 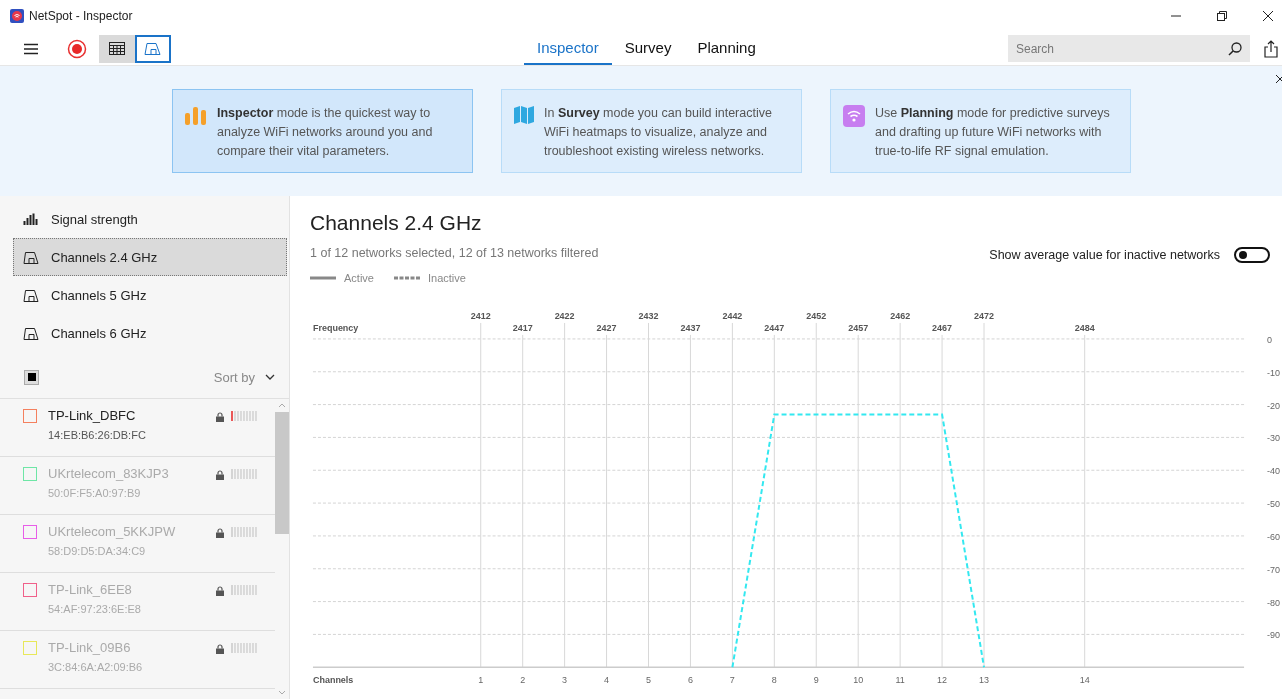 What do you see at coordinates (858, 327) in the screenshot?
I see `tick-label: 2457` at bounding box center [858, 327].